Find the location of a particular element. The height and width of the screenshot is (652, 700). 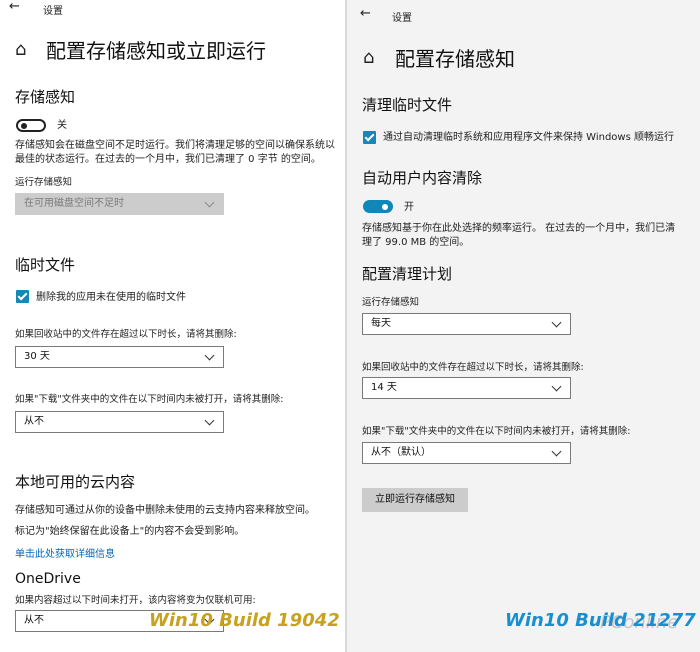

clean-temp-files-label: 通过自动清理临时系统和应用程序文件来保持 Windows 顺畅运行 is located at coordinates (528, 137).